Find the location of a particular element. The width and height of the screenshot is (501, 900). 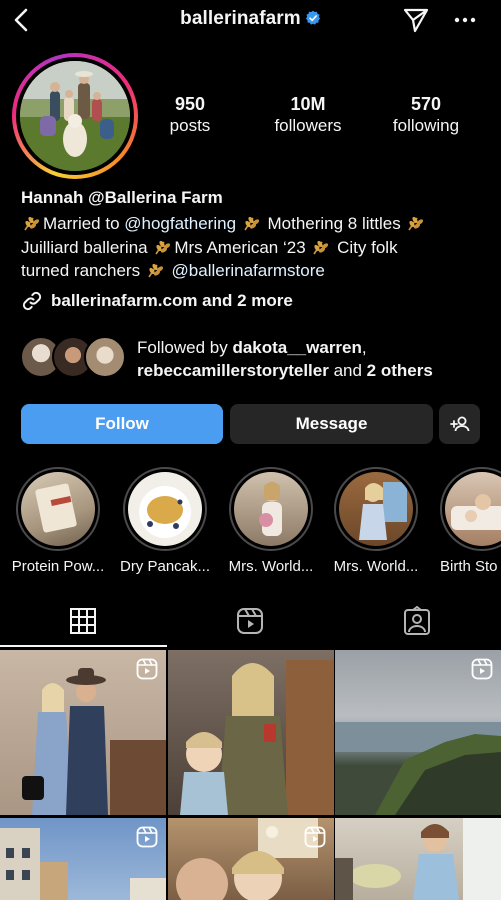

mention-ballerinafarmstore: @ballerinafarmstore is located at coordinates (248, 270).